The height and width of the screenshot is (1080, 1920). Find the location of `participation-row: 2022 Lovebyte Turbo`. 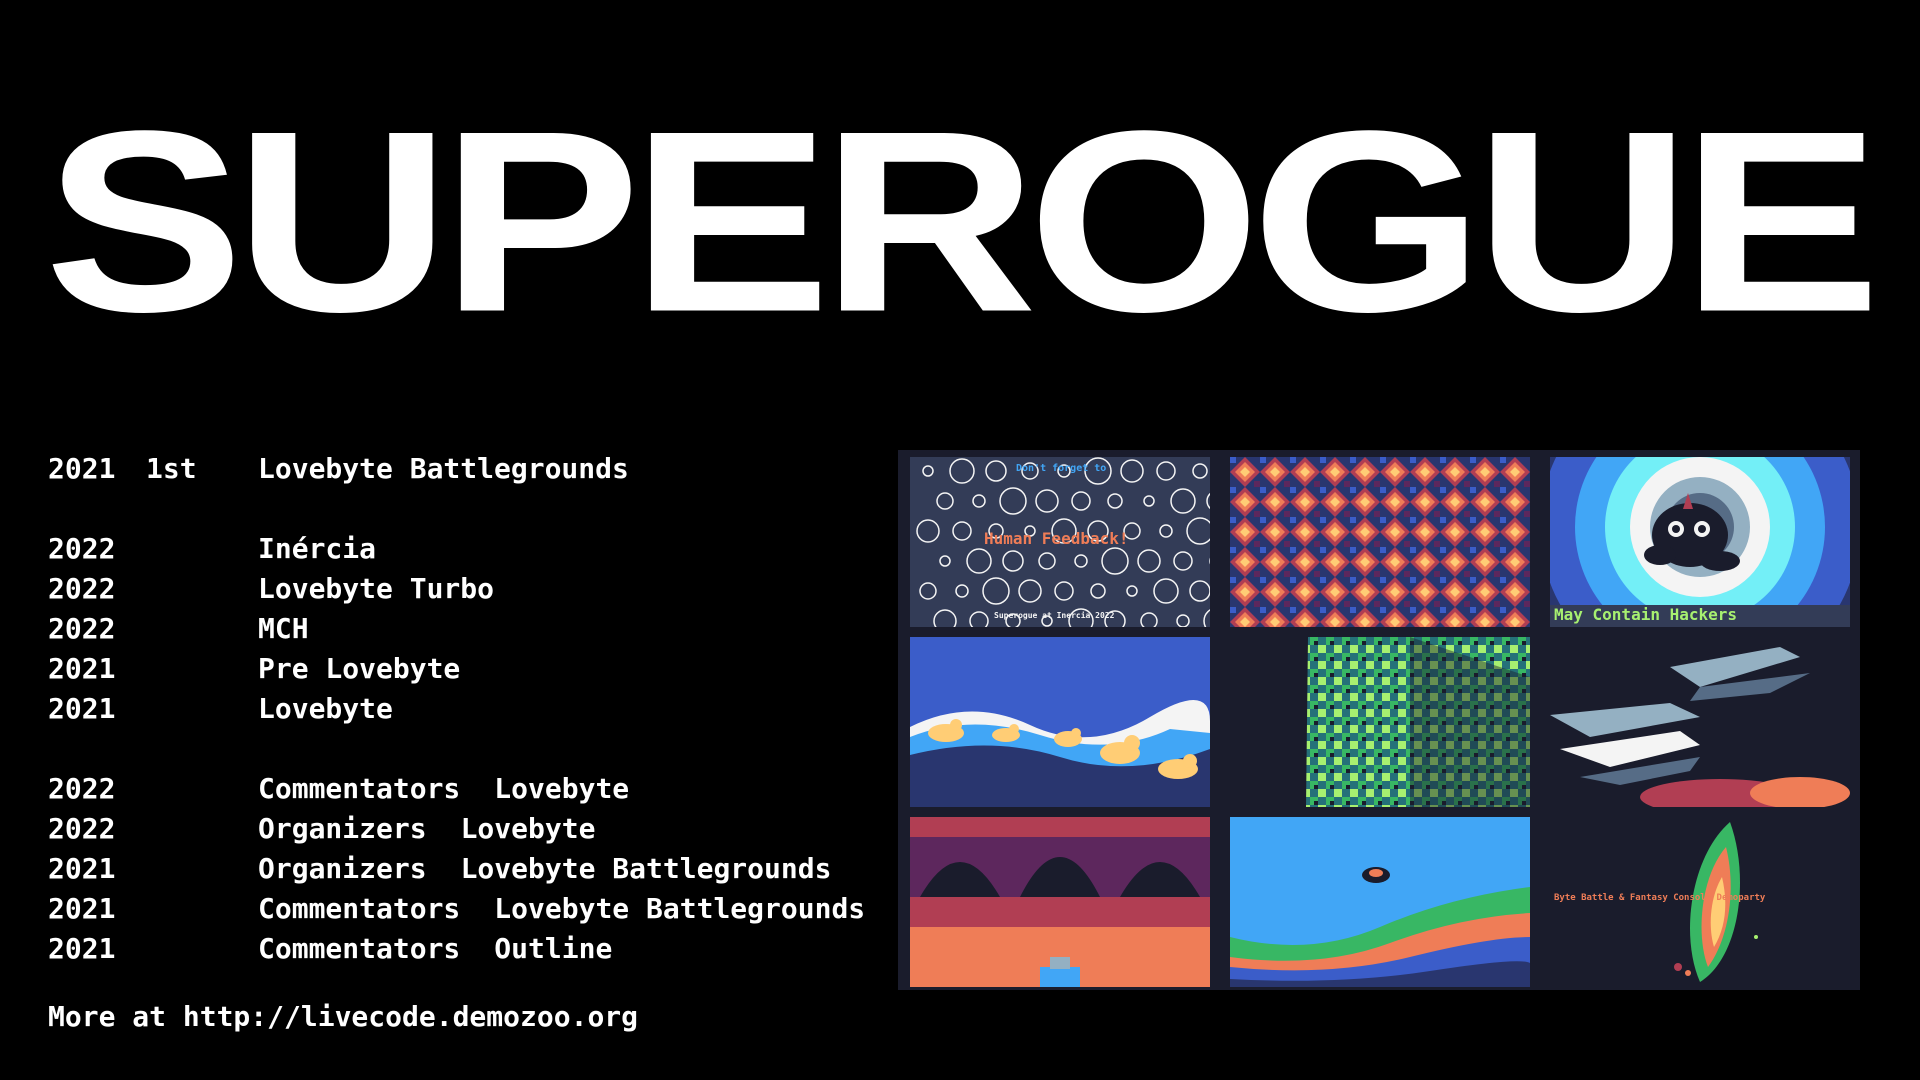

participation-row: 2022 Lovebyte Turbo is located at coordinates (456, 588).